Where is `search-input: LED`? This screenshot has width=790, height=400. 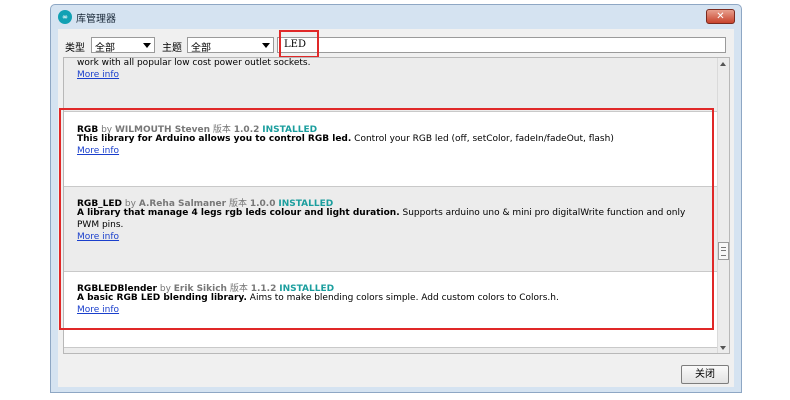
search-input: LED is located at coordinates (501, 45).